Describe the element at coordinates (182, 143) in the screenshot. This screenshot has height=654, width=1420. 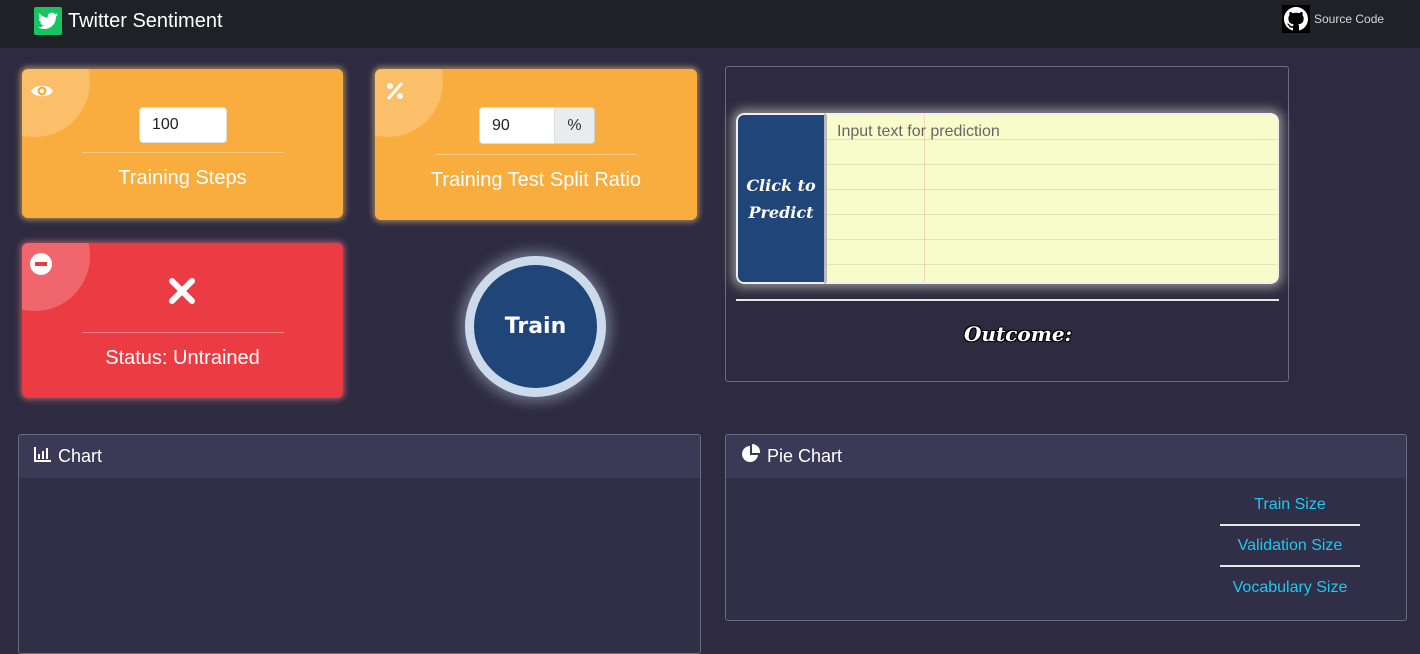
I see `training-steps-card: Training Steps` at that location.